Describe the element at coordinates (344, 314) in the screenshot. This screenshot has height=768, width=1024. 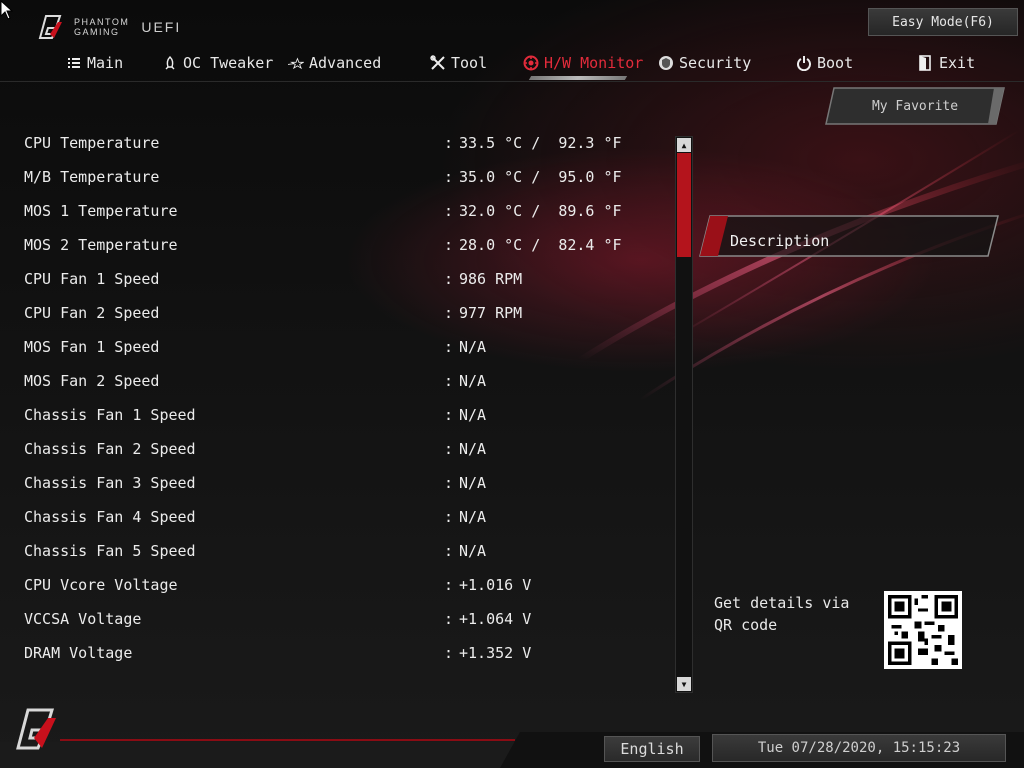
I see `monitor-row: CPU Fan 2 Speed:977 RPM` at that location.